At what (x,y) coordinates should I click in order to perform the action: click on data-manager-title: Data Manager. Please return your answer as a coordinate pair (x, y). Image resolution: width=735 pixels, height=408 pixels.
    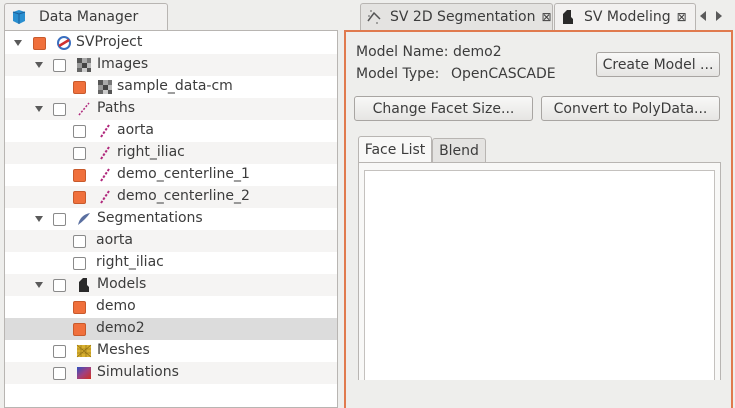
    Looking at the image, I should click on (89, 17).